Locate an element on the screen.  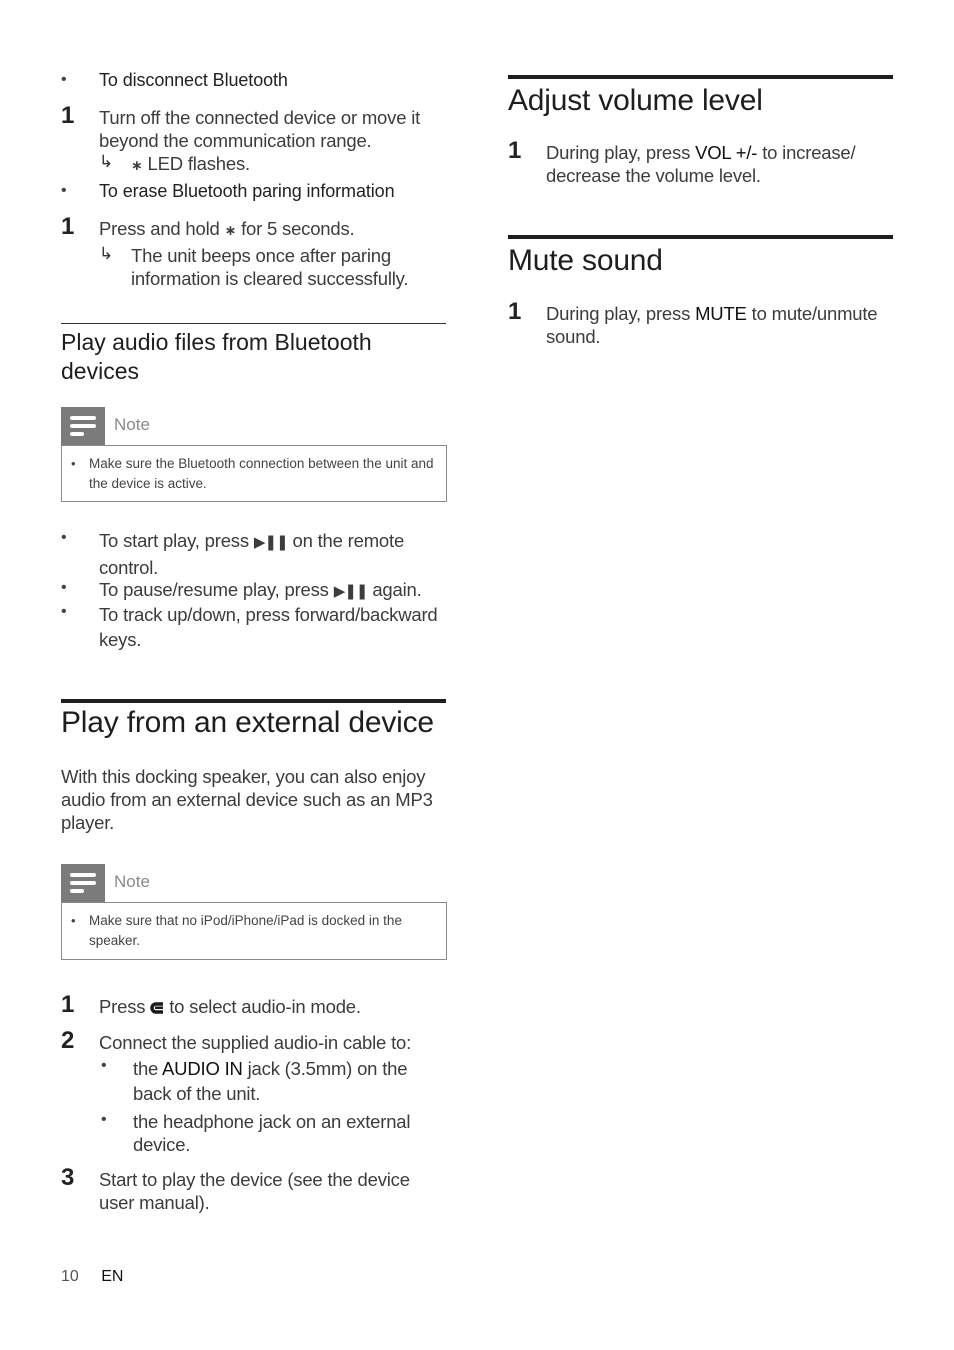
disconnect-heading: To disconnect Bluetooth is located at coordinates (193, 80).